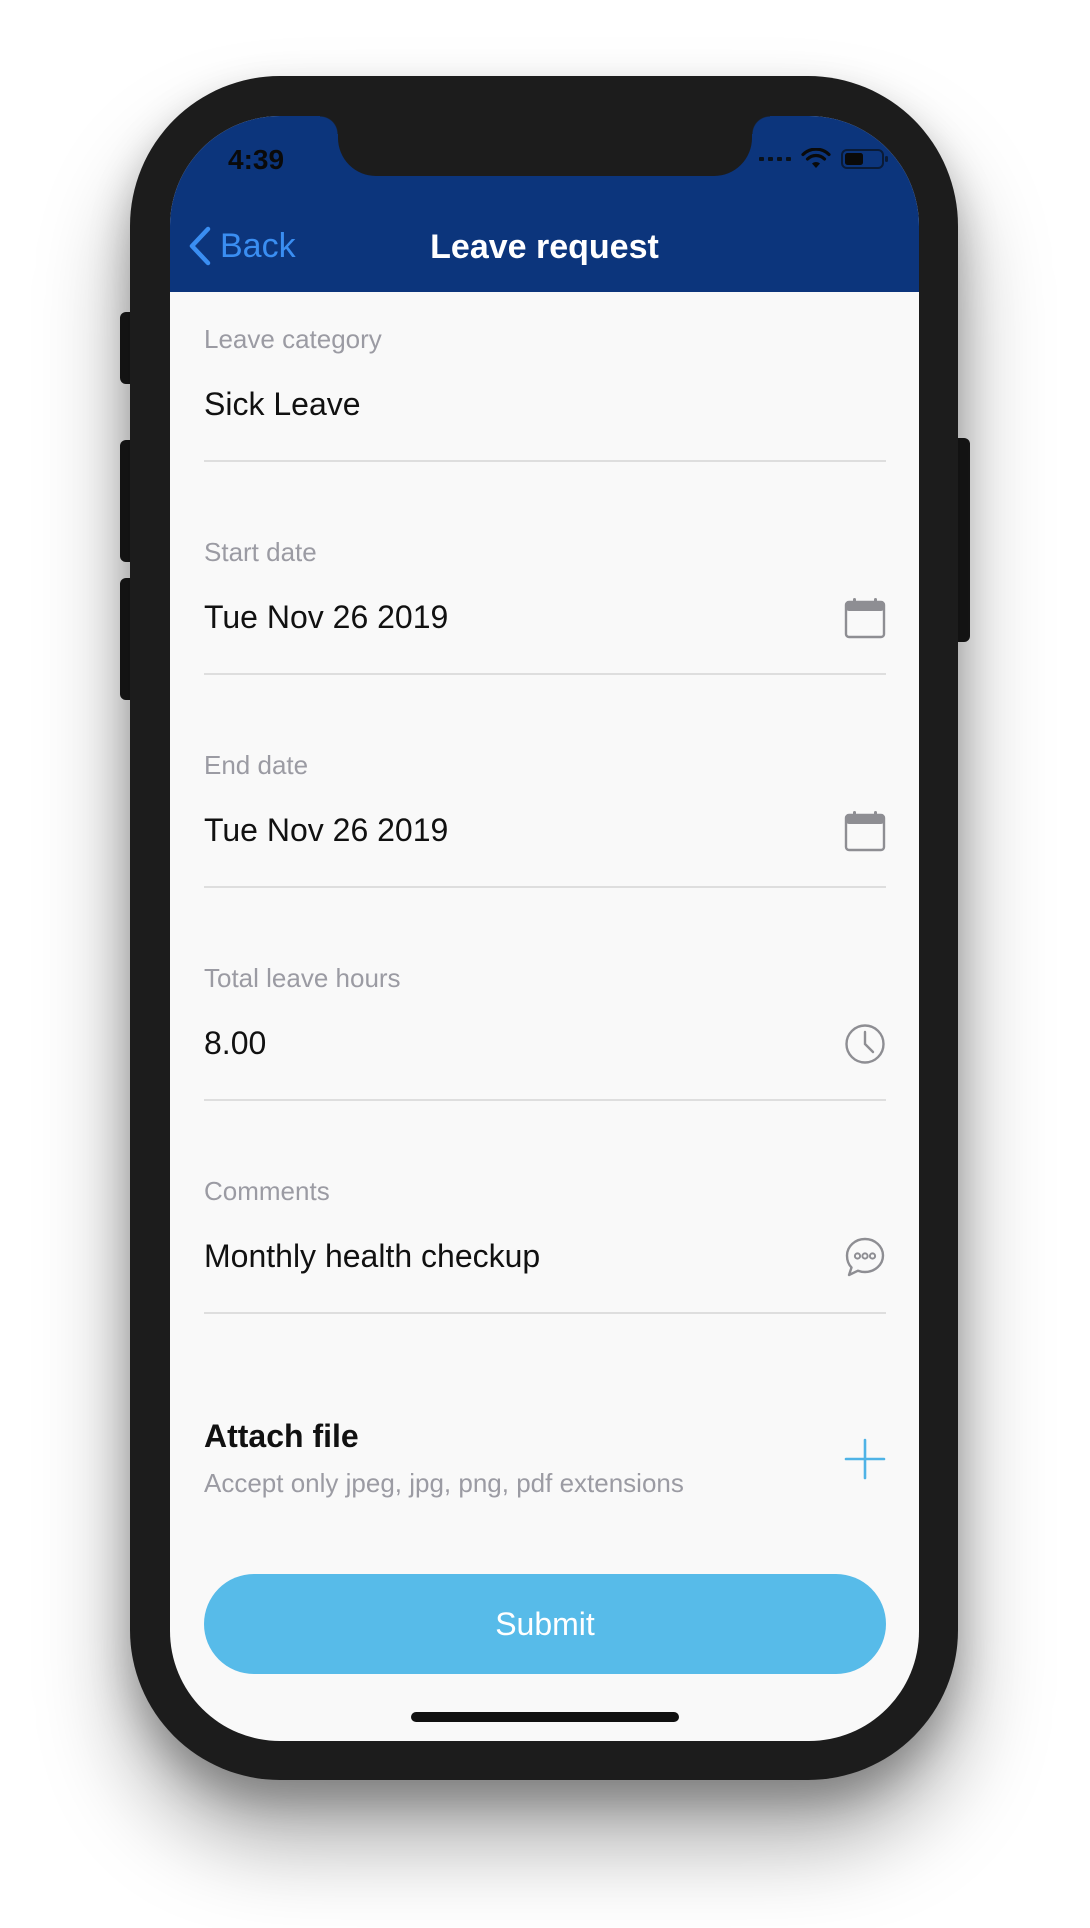 The height and width of the screenshot is (1928, 1090). What do you see at coordinates (544, 247) in the screenshot?
I see `page-title: Leave request` at bounding box center [544, 247].